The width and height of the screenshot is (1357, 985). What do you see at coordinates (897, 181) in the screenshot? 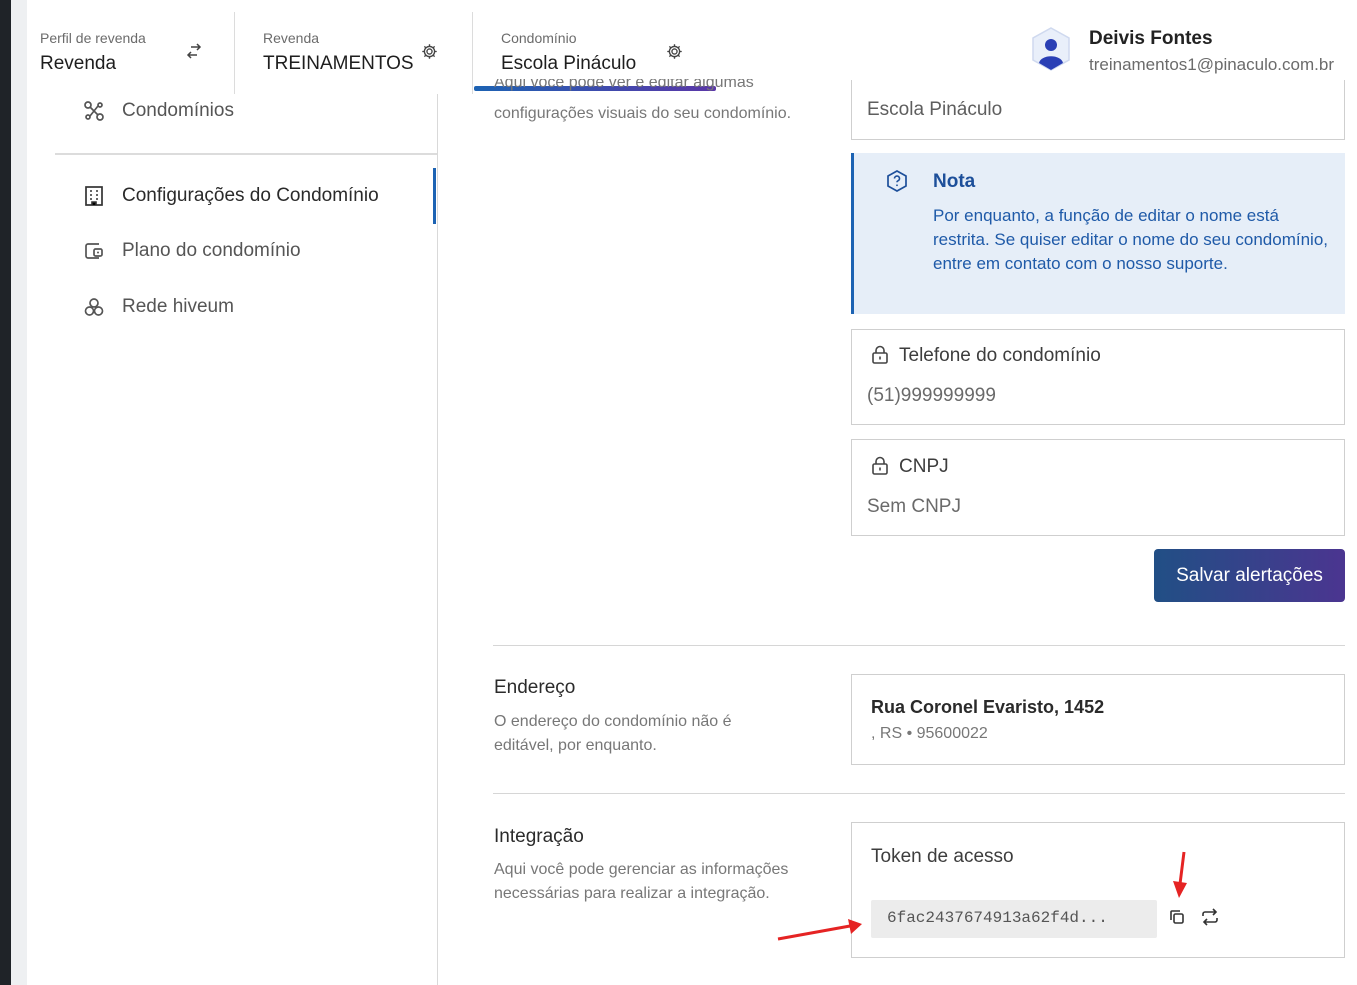
I see `help-shield-icon` at bounding box center [897, 181].